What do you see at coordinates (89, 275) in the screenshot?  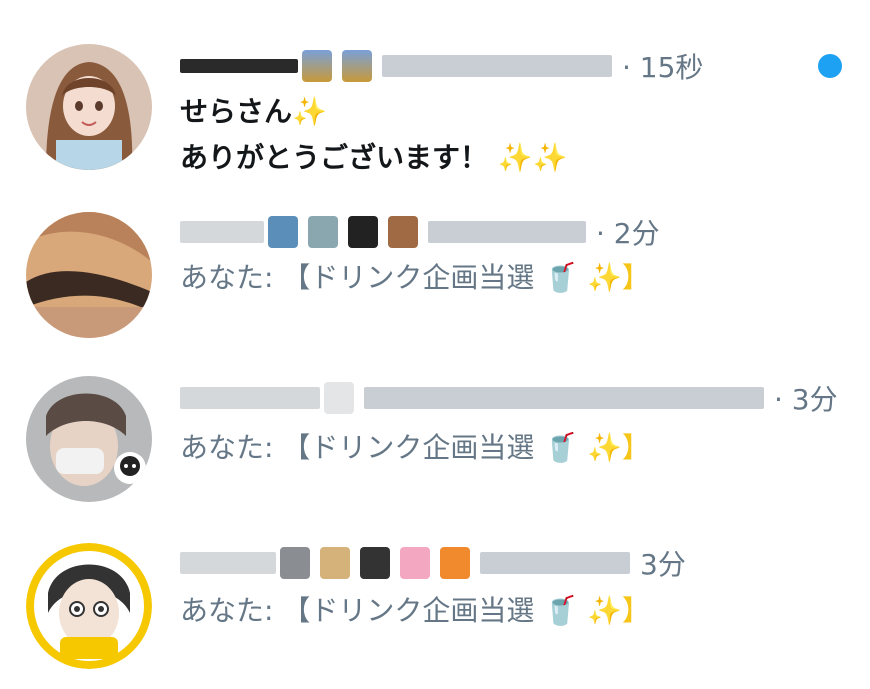 I see `hair-photo-avatar` at bounding box center [89, 275].